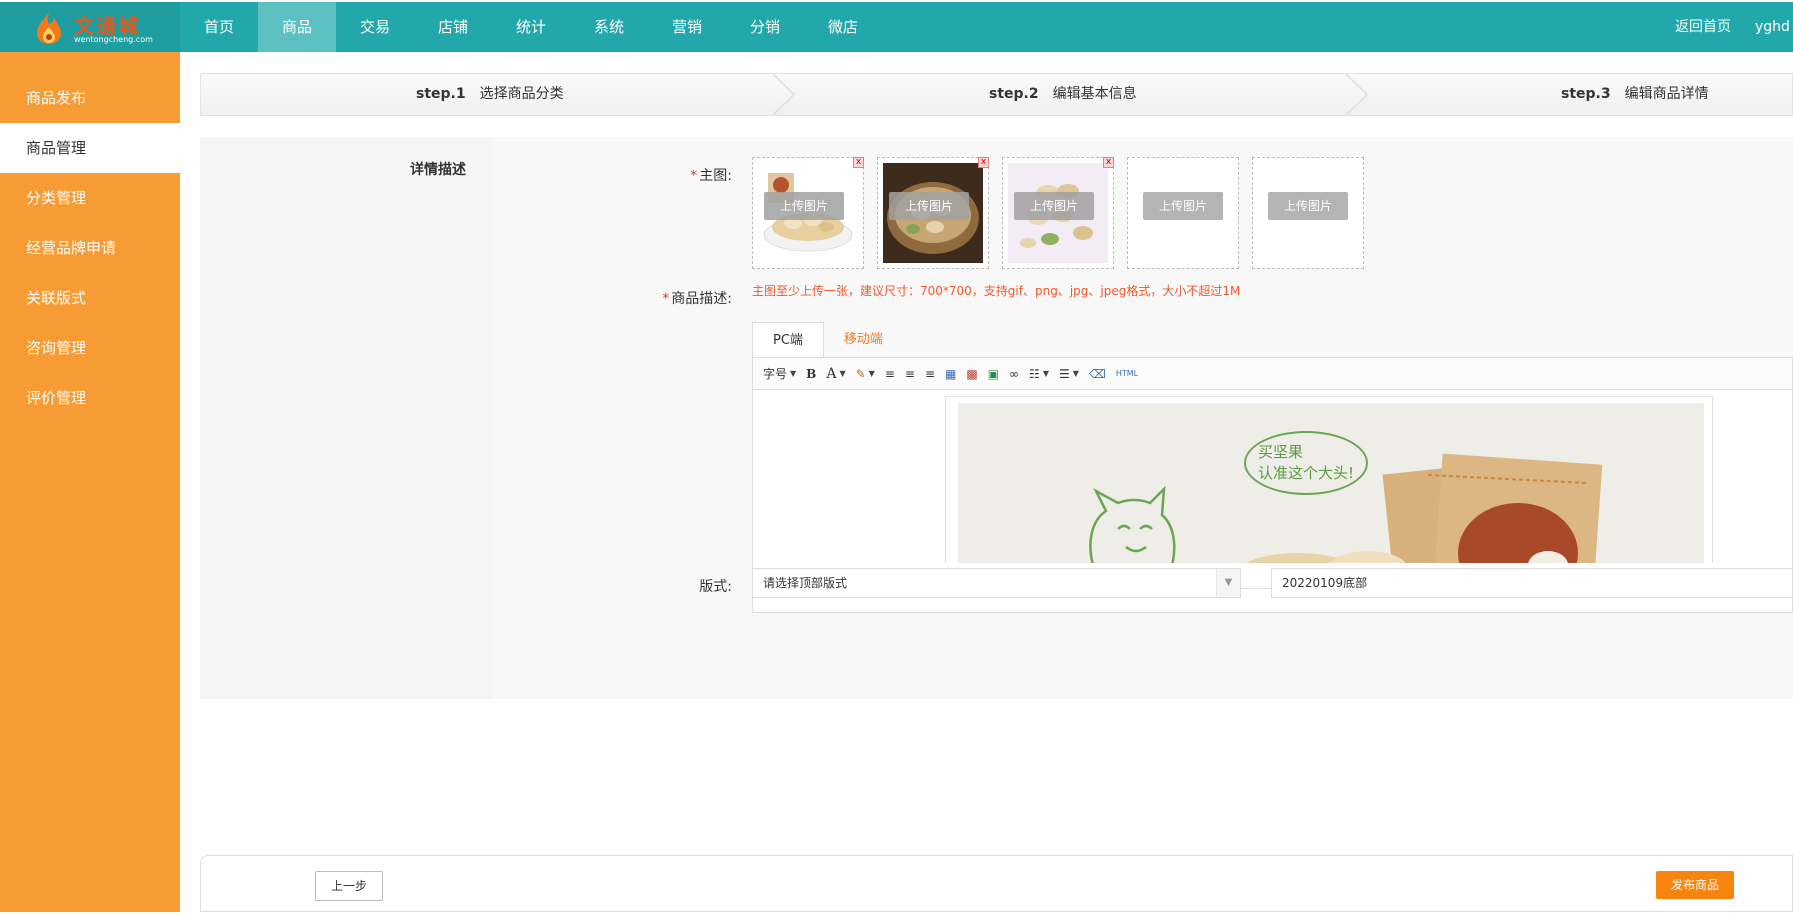 This screenshot has width=1793, height=915. What do you see at coordinates (1703, 27) in the screenshot?
I see `back-home-link: 返回首页` at bounding box center [1703, 27].